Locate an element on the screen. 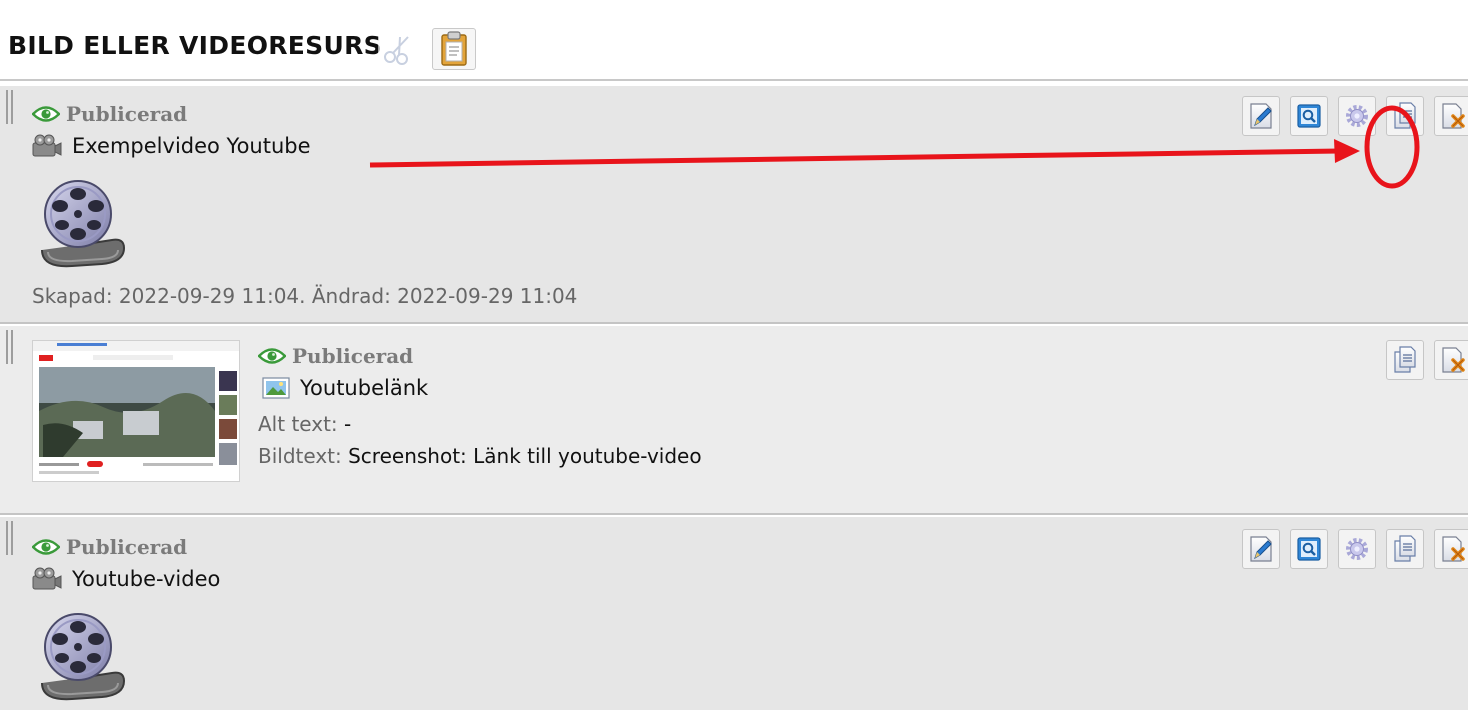  clipboard-icon is located at coordinates (454, 48).